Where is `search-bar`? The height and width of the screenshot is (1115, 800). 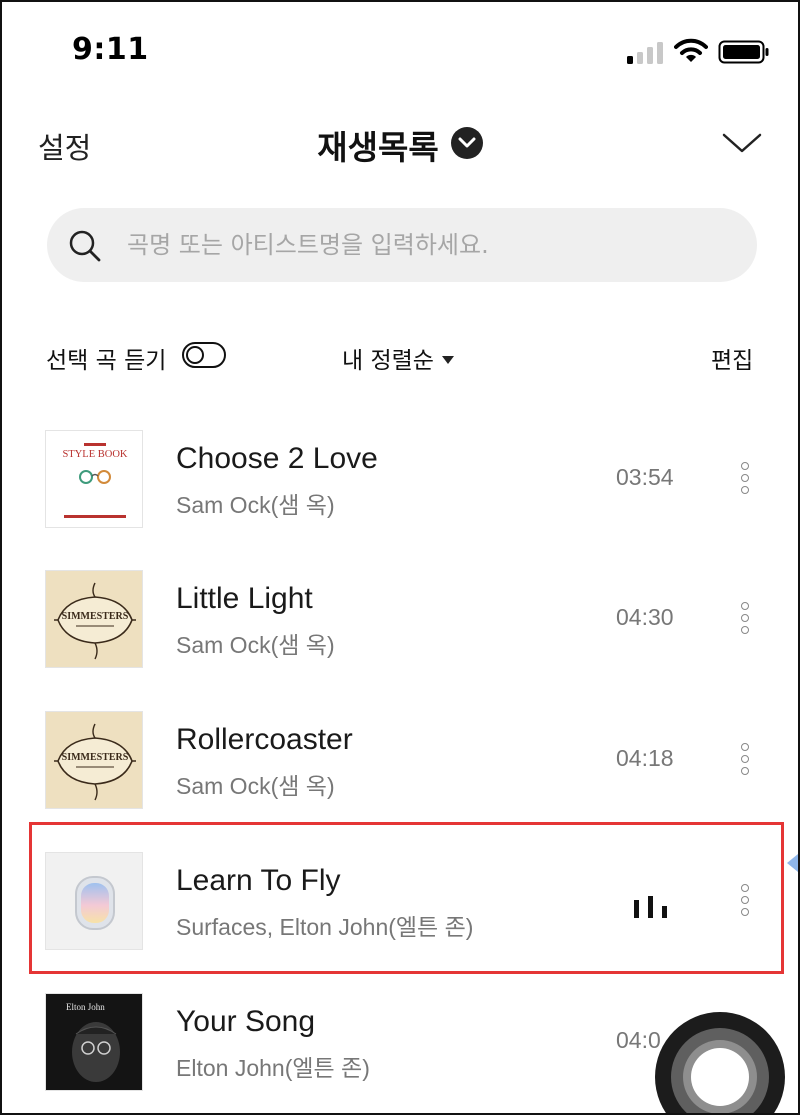 search-bar is located at coordinates (402, 245).